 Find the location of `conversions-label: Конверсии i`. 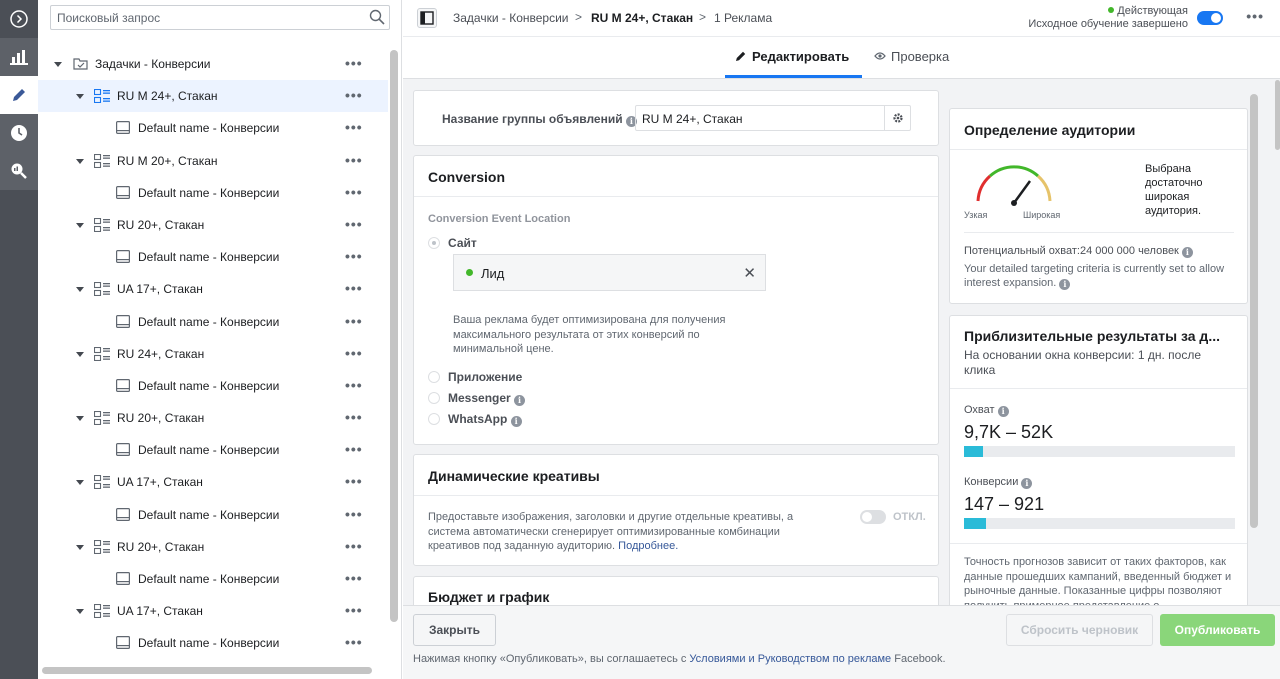

conversions-label: Конверсии i is located at coordinates (998, 482).